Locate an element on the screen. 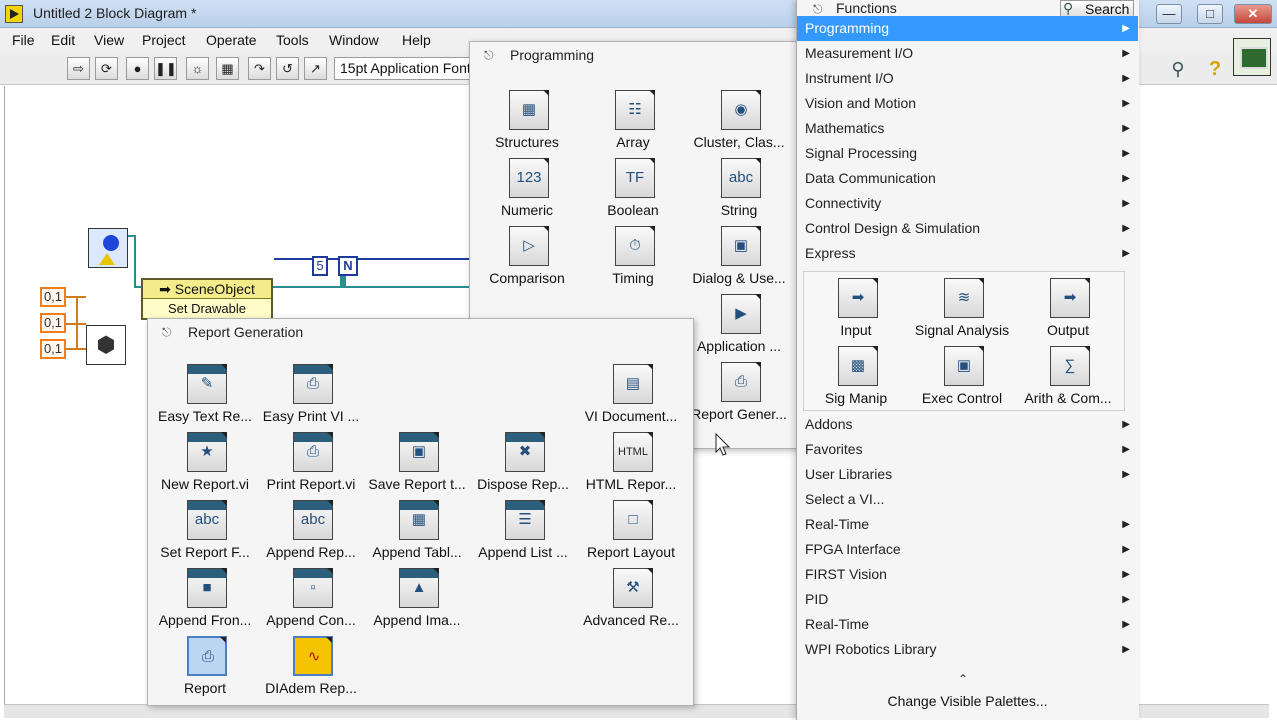  category-instrument-io: Instrument I/O ▶ is located at coordinates (967, 78).